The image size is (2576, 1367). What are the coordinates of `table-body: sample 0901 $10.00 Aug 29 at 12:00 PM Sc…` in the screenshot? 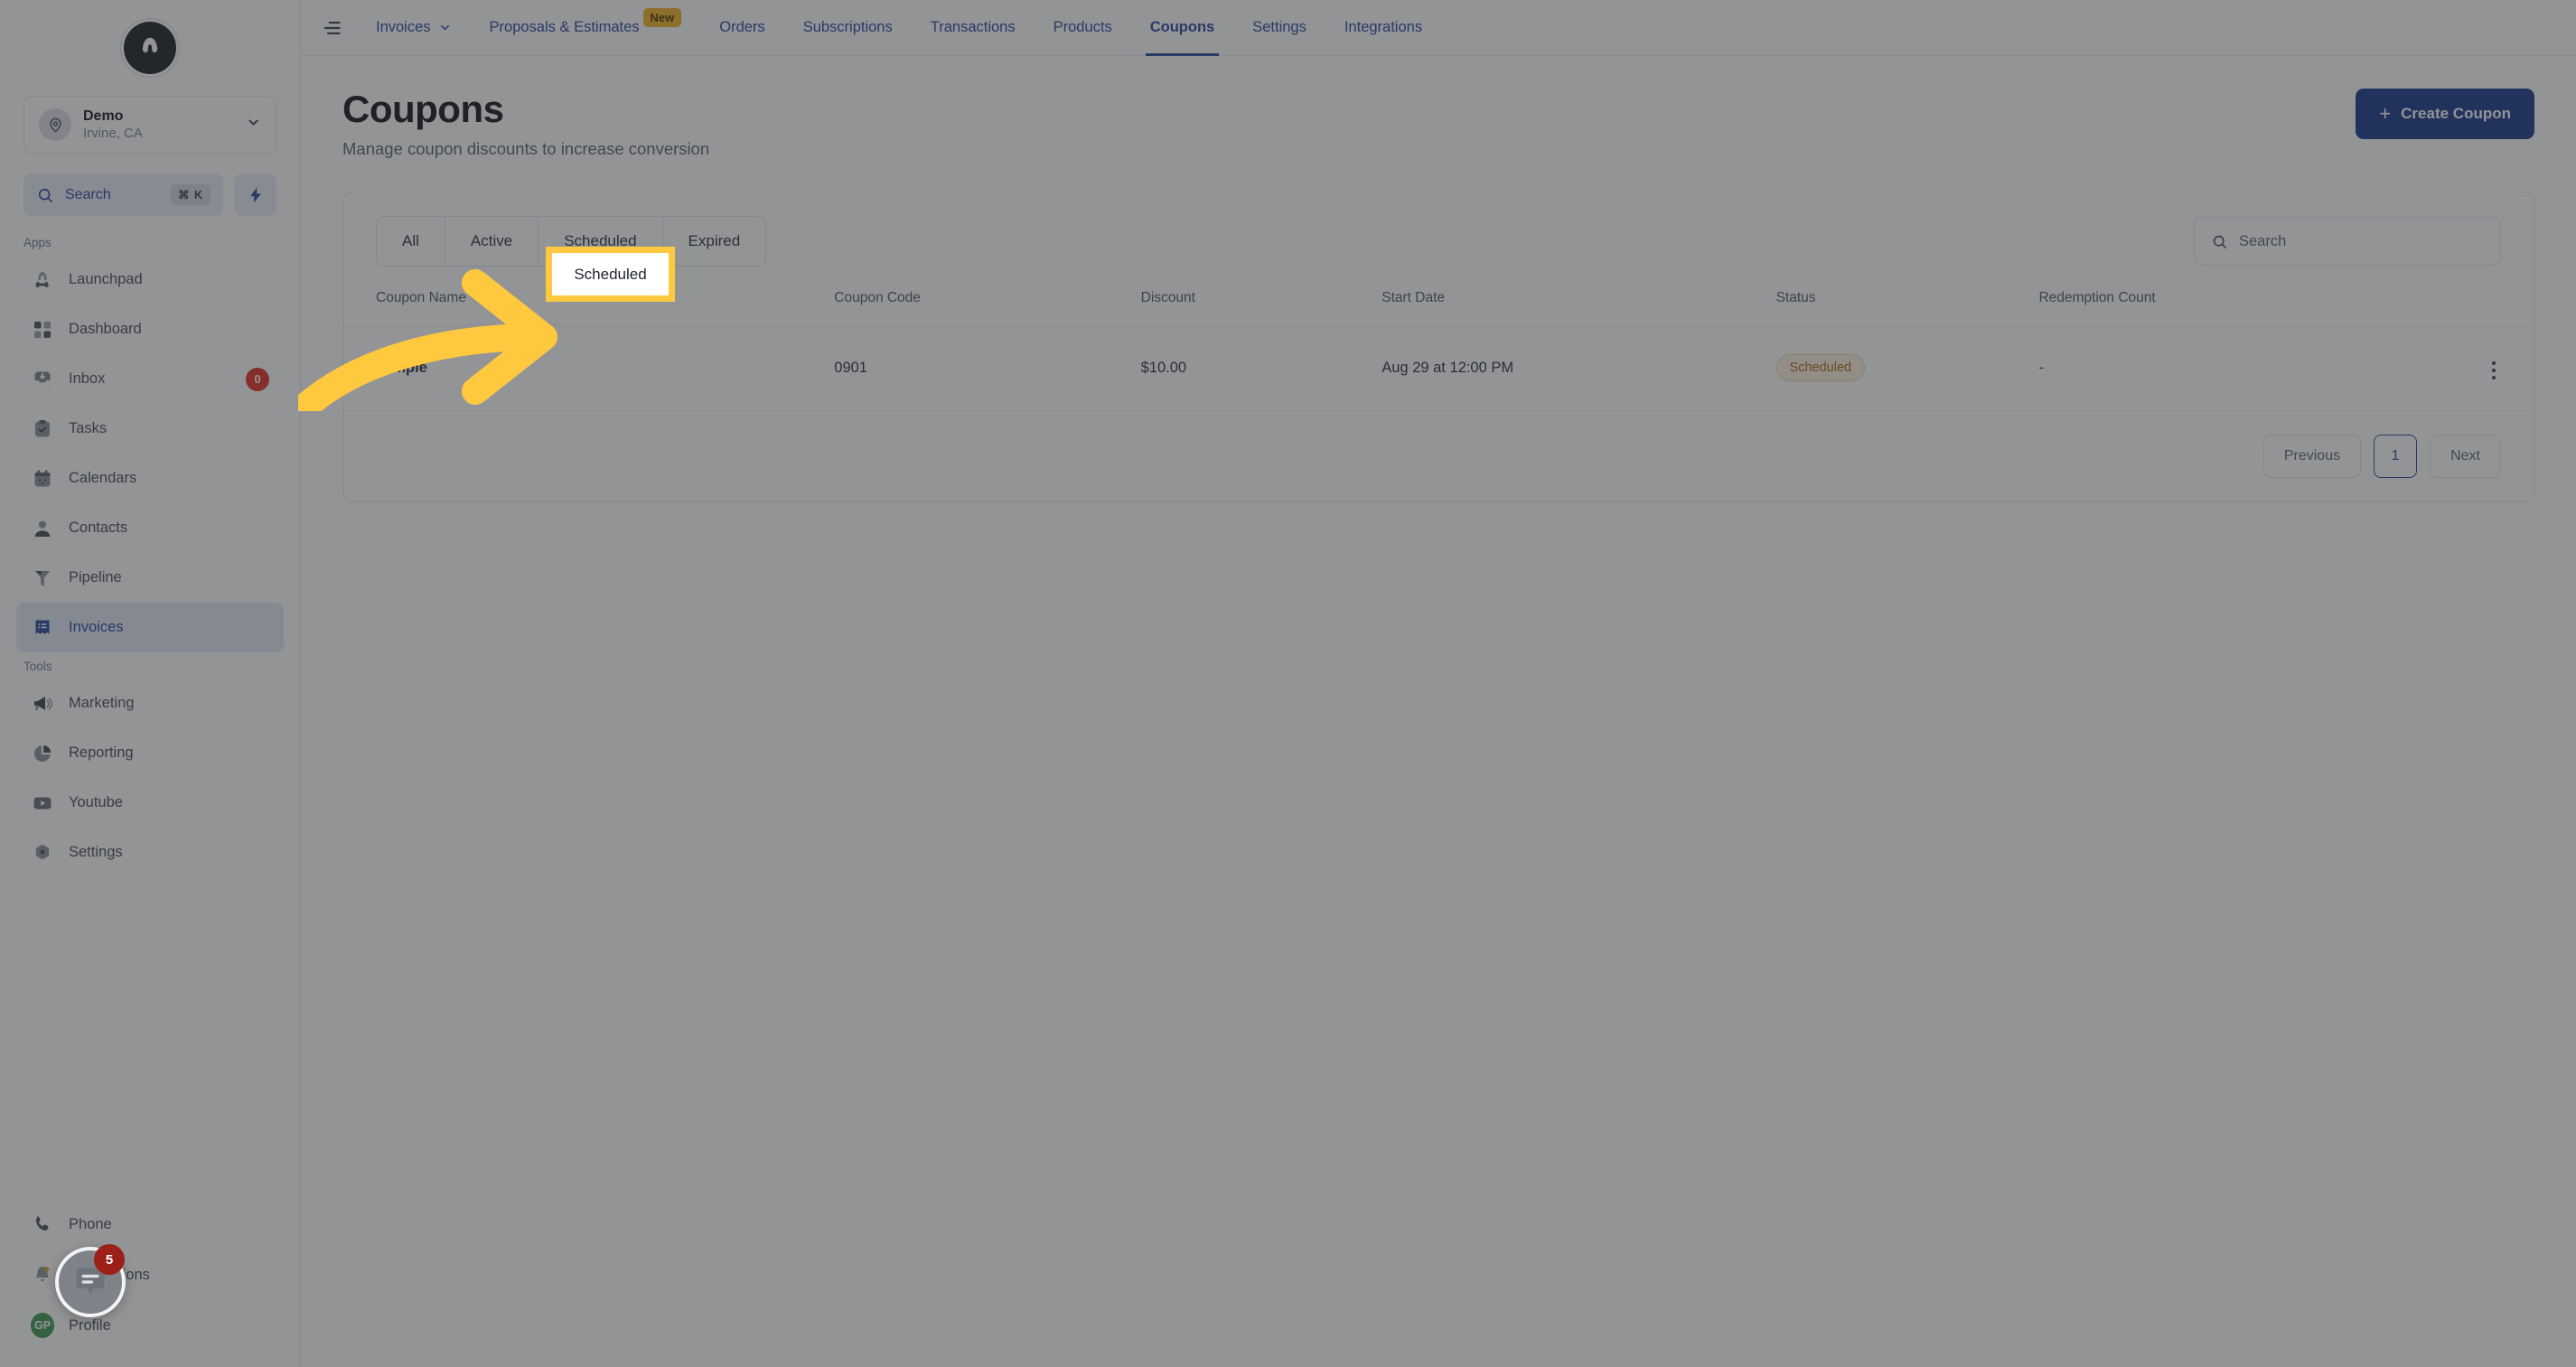 It's located at (1438, 368).